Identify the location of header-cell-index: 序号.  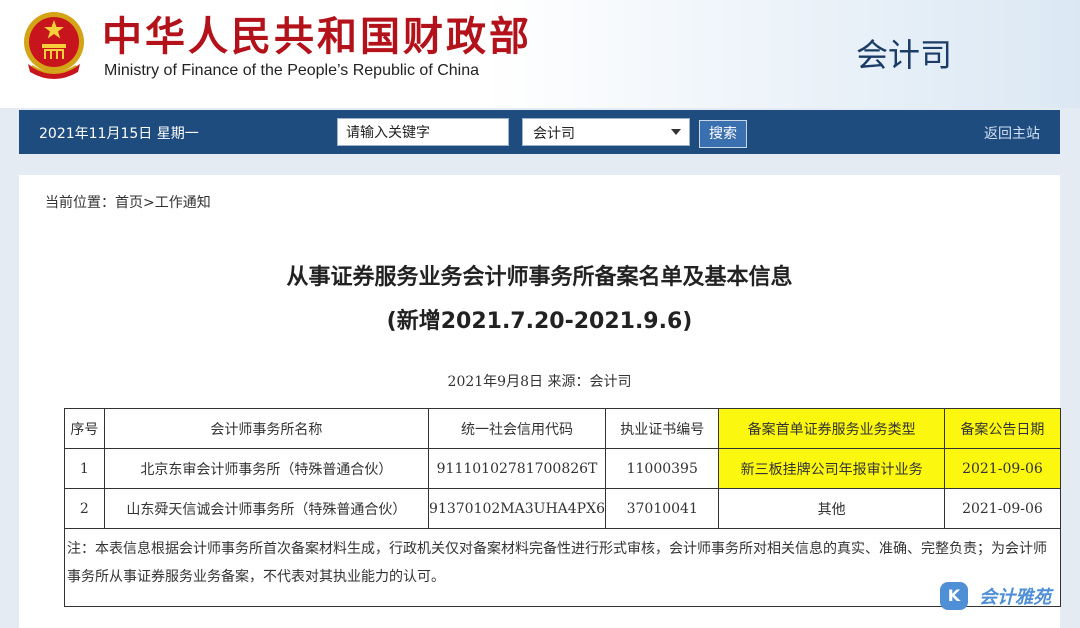
(84, 428).